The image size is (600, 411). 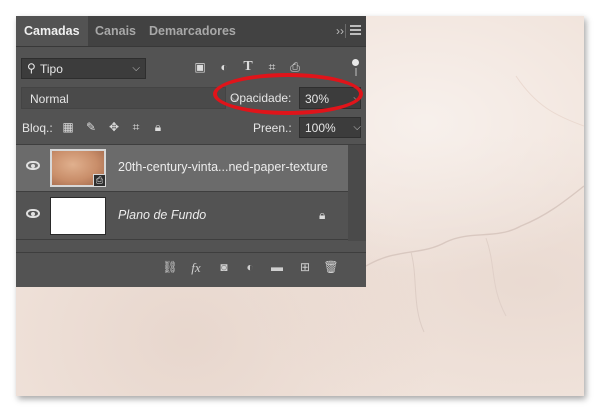 What do you see at coordinates (49, 99) in the screenshot?
I see `blend-mode-value: Normal` at bounding box center [49, 99].